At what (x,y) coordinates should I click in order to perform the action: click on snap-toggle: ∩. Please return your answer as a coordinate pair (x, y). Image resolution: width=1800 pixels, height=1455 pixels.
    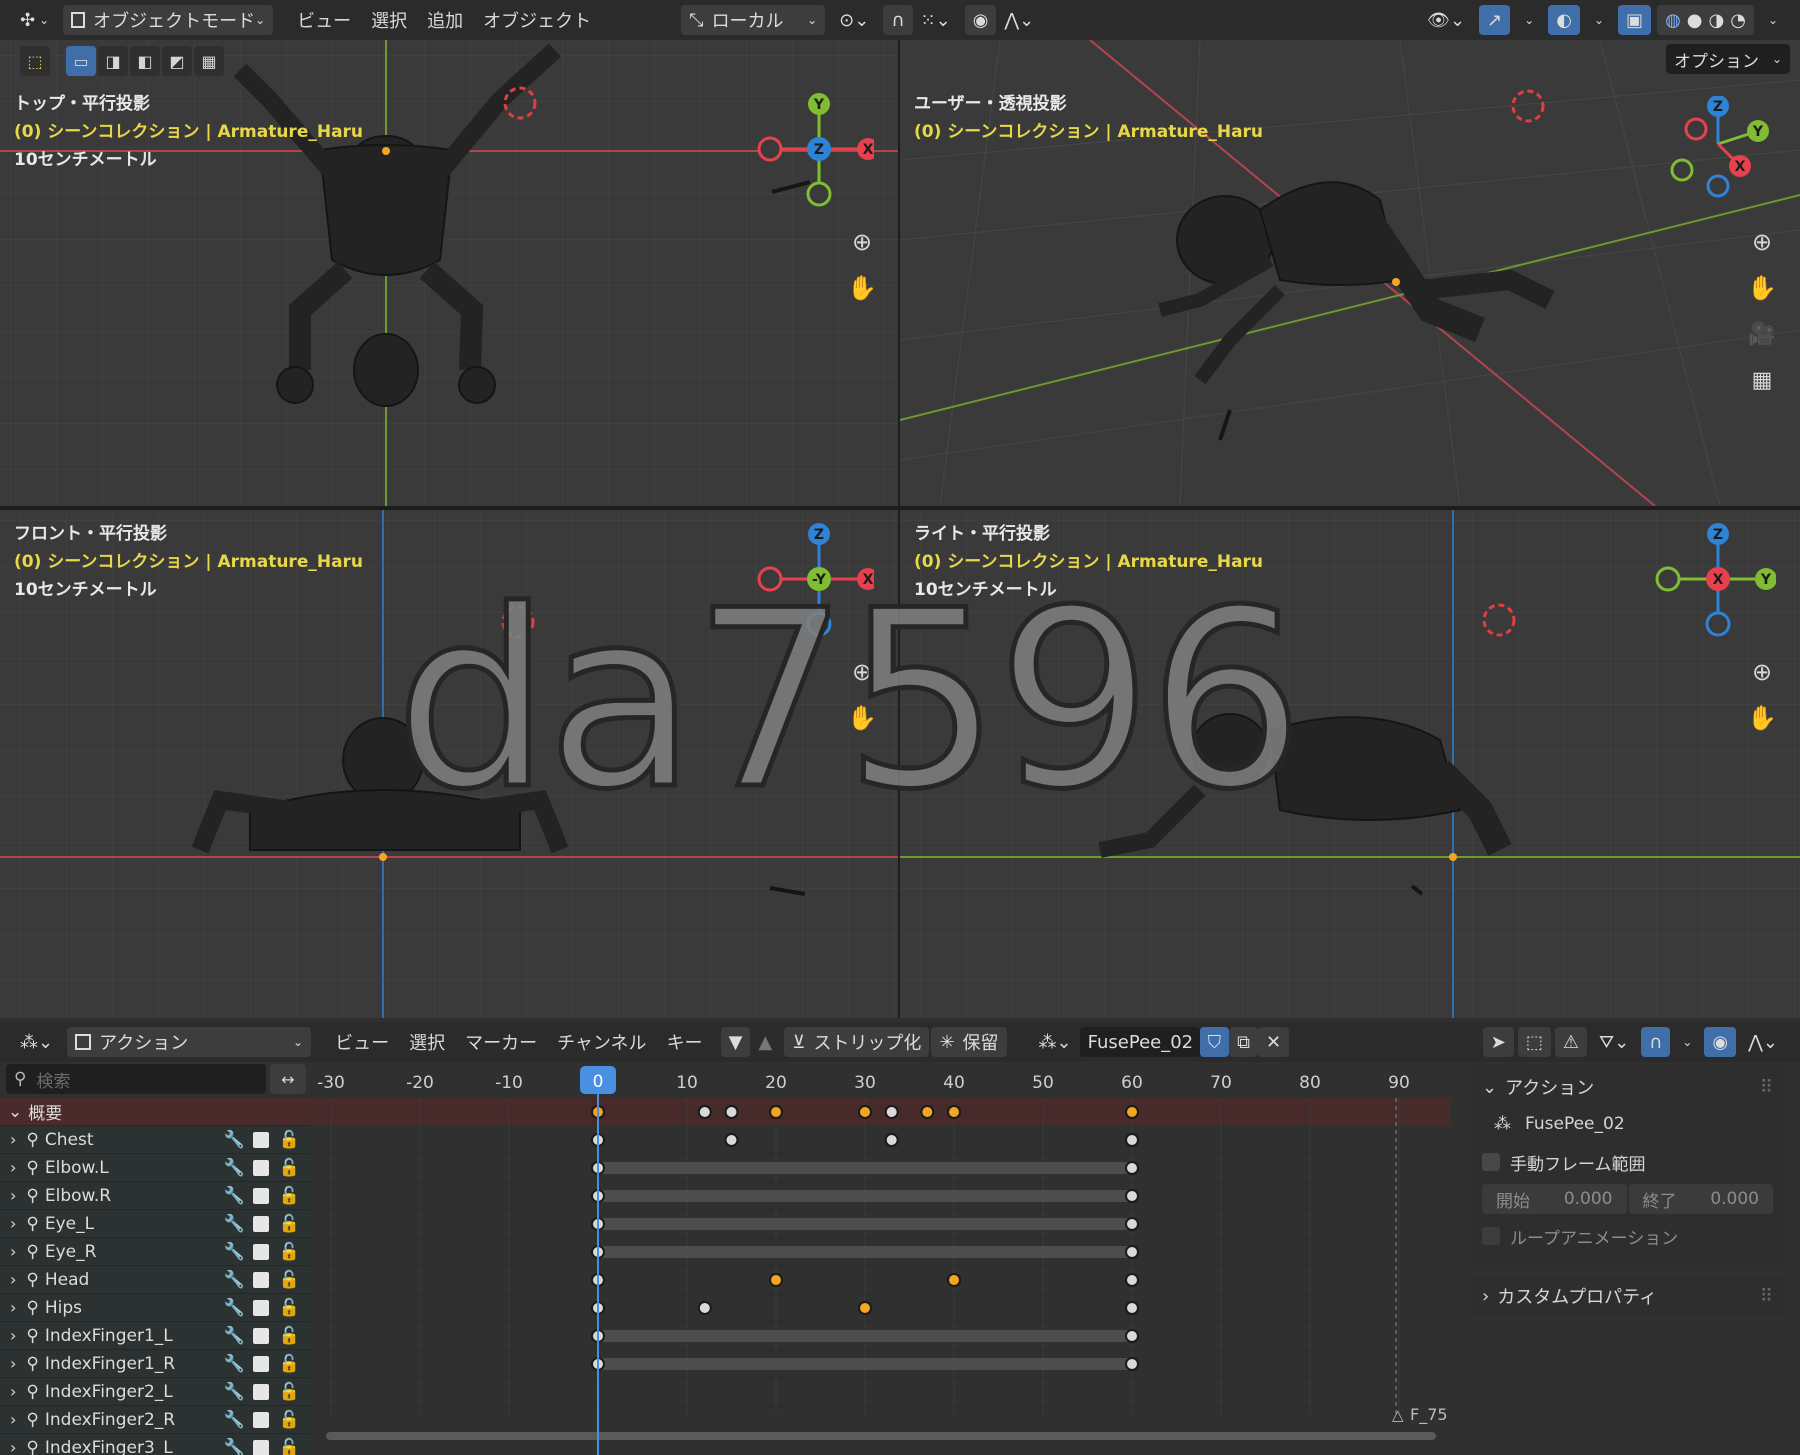
    Looking at the image, I should click on (898, 20).